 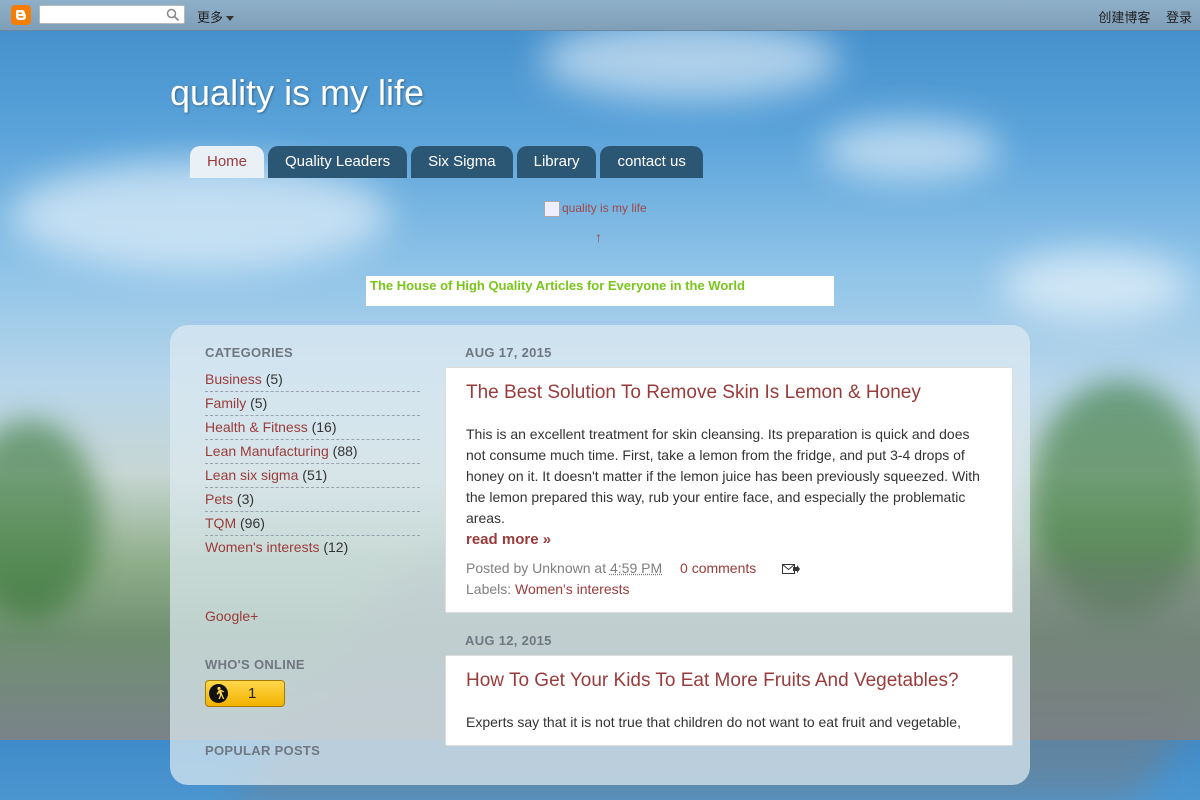 What do you see at coordinates (256, 427) in the screenshot?
I see `category-link: Health & Fitness` at bounding box center [256, 427].